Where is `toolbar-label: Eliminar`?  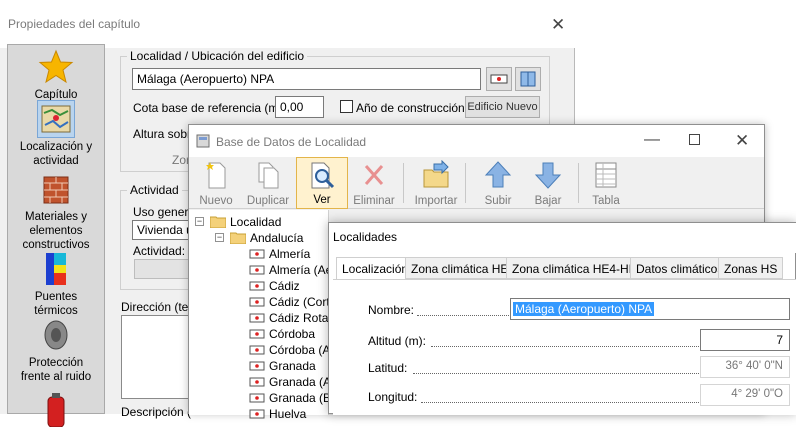
toolbar-label: Eliminar is located at coordinates (374, 201).